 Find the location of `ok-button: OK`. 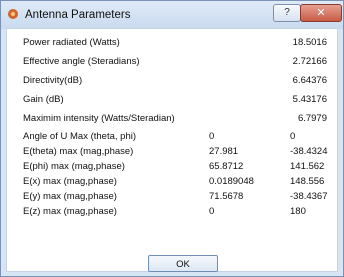

ok-button: OK is located at coordinates (183, 263).